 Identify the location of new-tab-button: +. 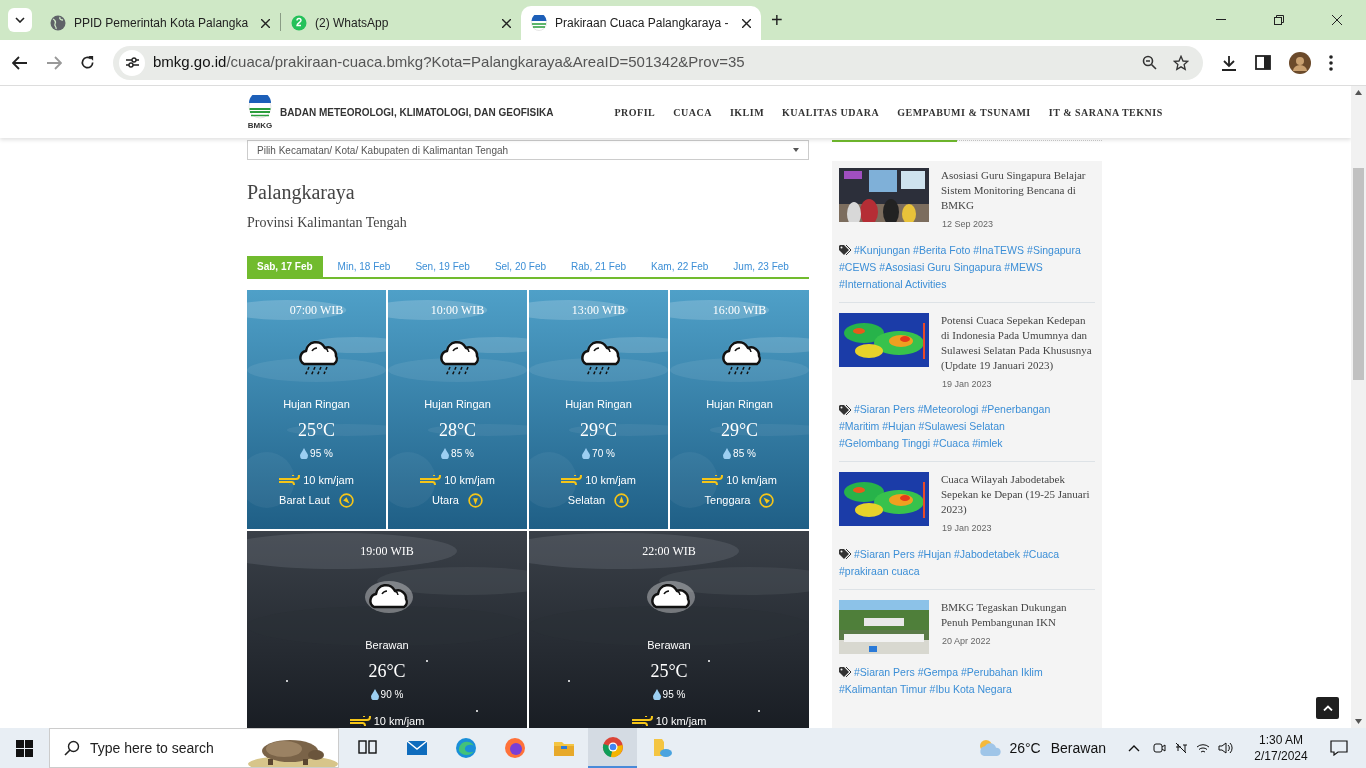
(777, 20).